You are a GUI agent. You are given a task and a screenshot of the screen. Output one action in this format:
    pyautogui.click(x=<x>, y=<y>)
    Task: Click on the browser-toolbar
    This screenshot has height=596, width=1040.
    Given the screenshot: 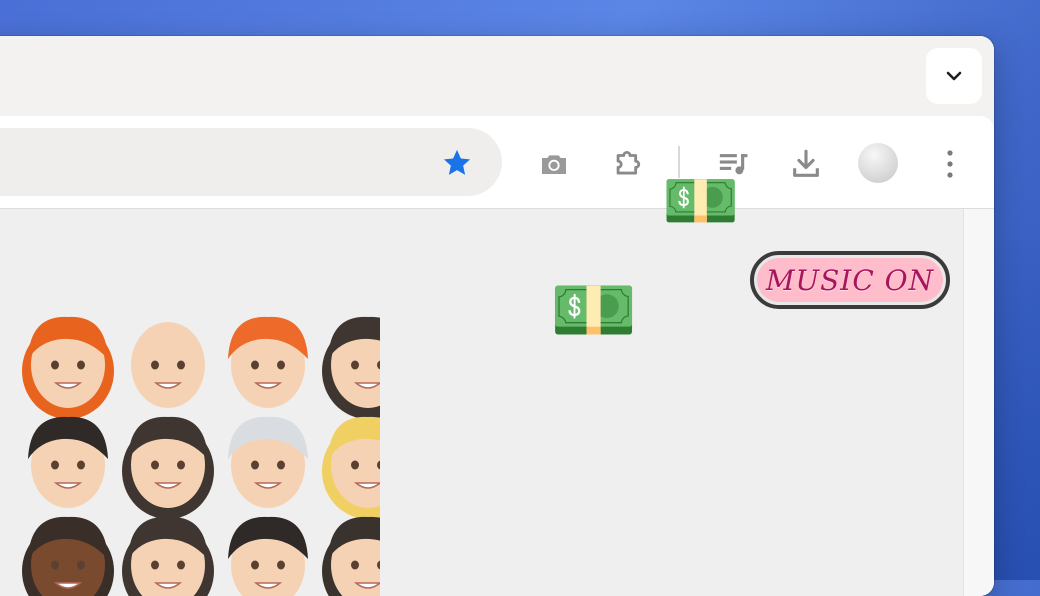 What is the action you would take?
    pyautogui.click(x=497, y=162)
    